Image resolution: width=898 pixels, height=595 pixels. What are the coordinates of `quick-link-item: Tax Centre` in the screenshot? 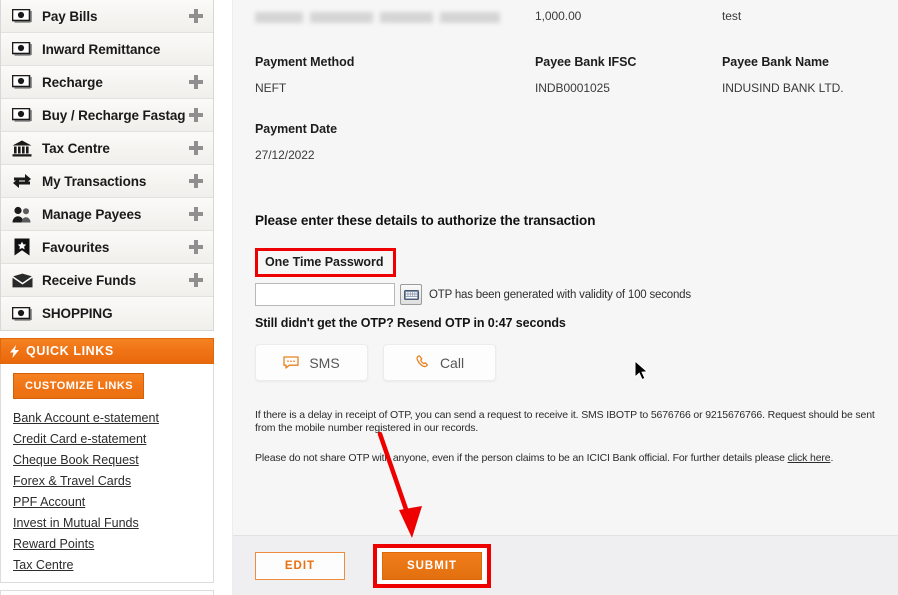 It's located at (113, 565).